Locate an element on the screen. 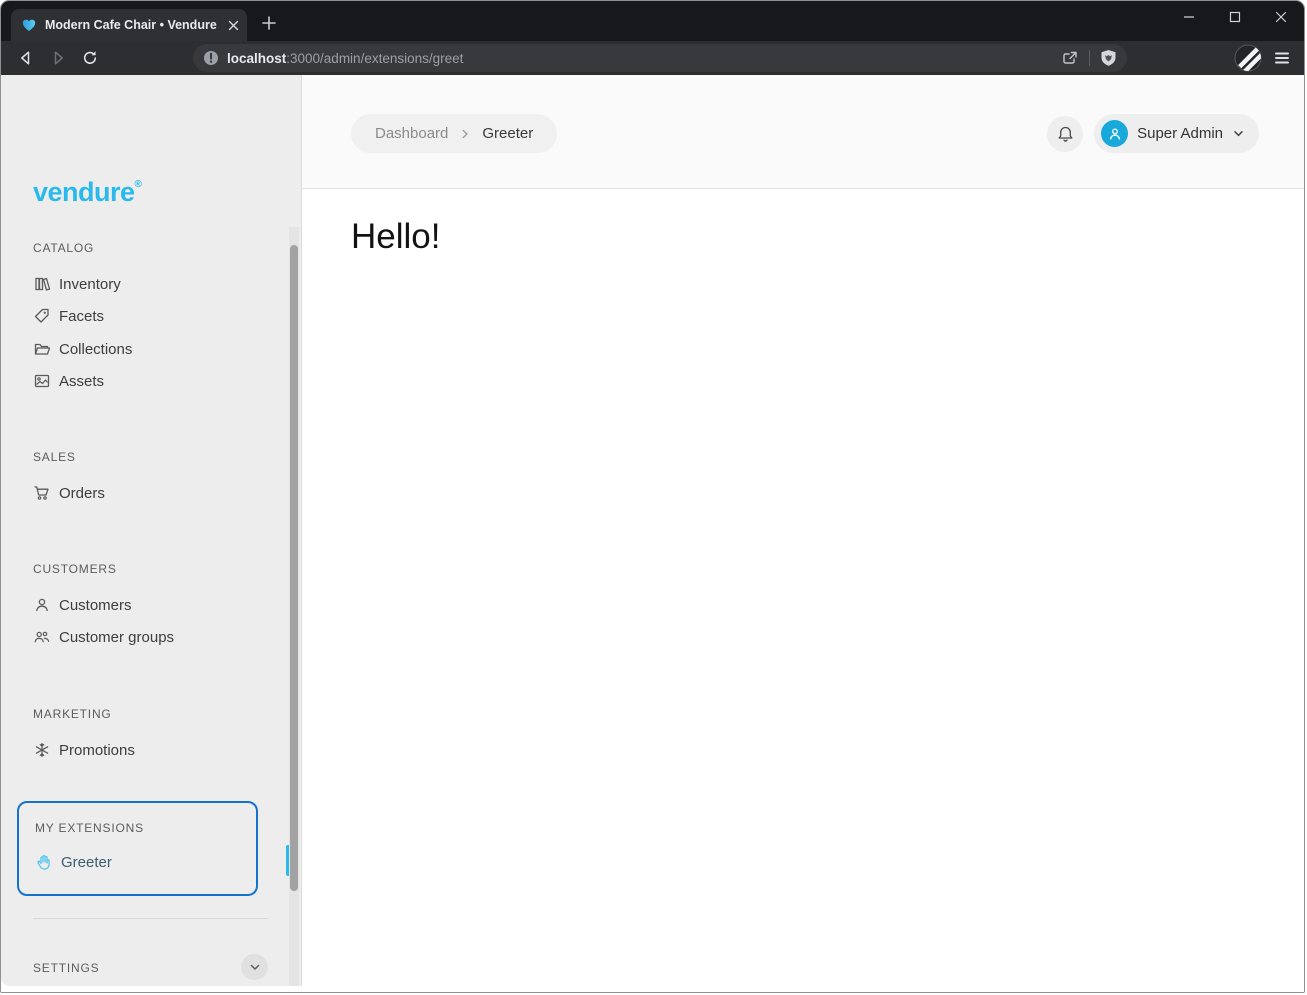 Image resolution: width=1307 pixels, height=995 pixels. logo-text: vendure is located at coordinates (84, 192).